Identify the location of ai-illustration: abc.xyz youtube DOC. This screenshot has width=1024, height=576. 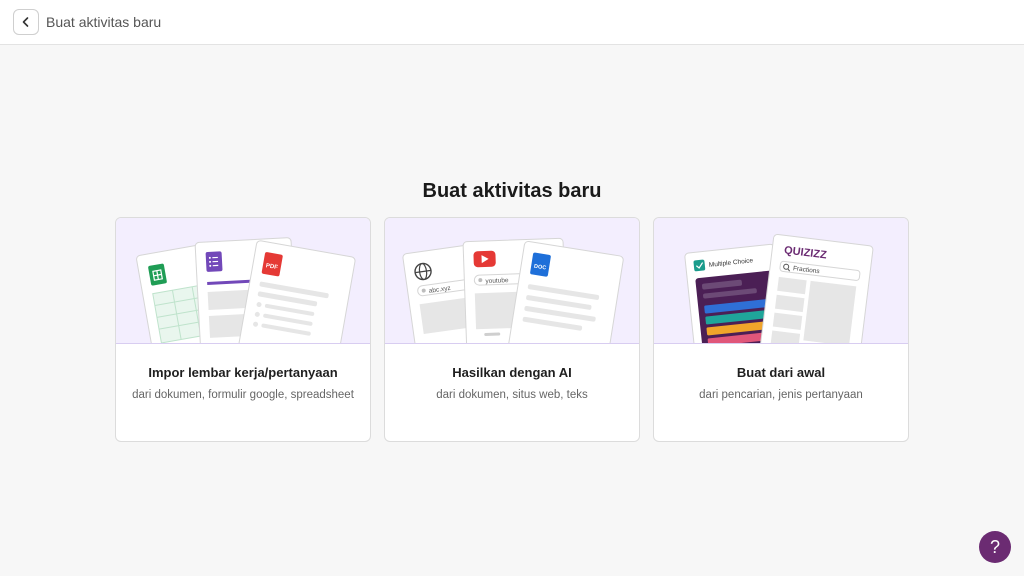
(512, 281).